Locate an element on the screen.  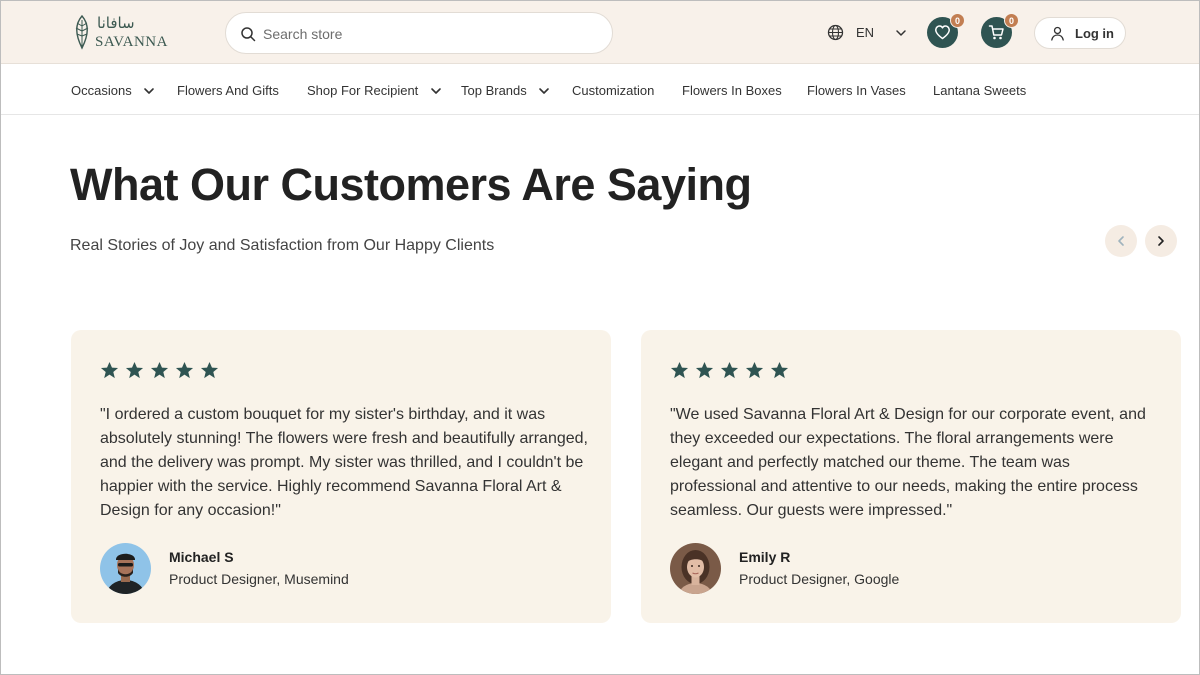
chevron-right-icon is located at coordinates (1161, 241).